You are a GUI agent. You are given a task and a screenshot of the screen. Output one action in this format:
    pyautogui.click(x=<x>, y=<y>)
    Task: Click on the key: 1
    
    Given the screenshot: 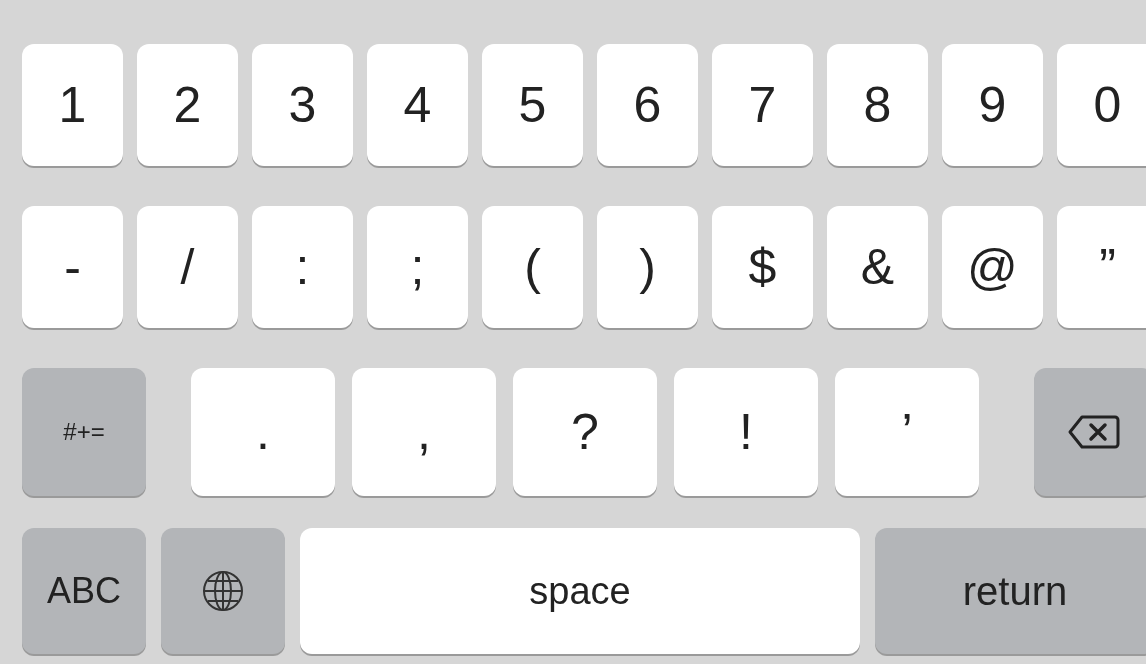 What is the action you would take?
    pyautogui.click(x=72, y=105)
    